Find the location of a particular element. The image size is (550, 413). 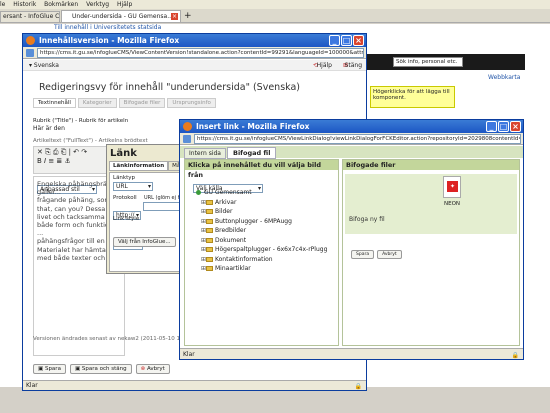

window-titlebar: Innehållsversion - Mozilla Firefox _ □ × is located at coordinates (194, 40).